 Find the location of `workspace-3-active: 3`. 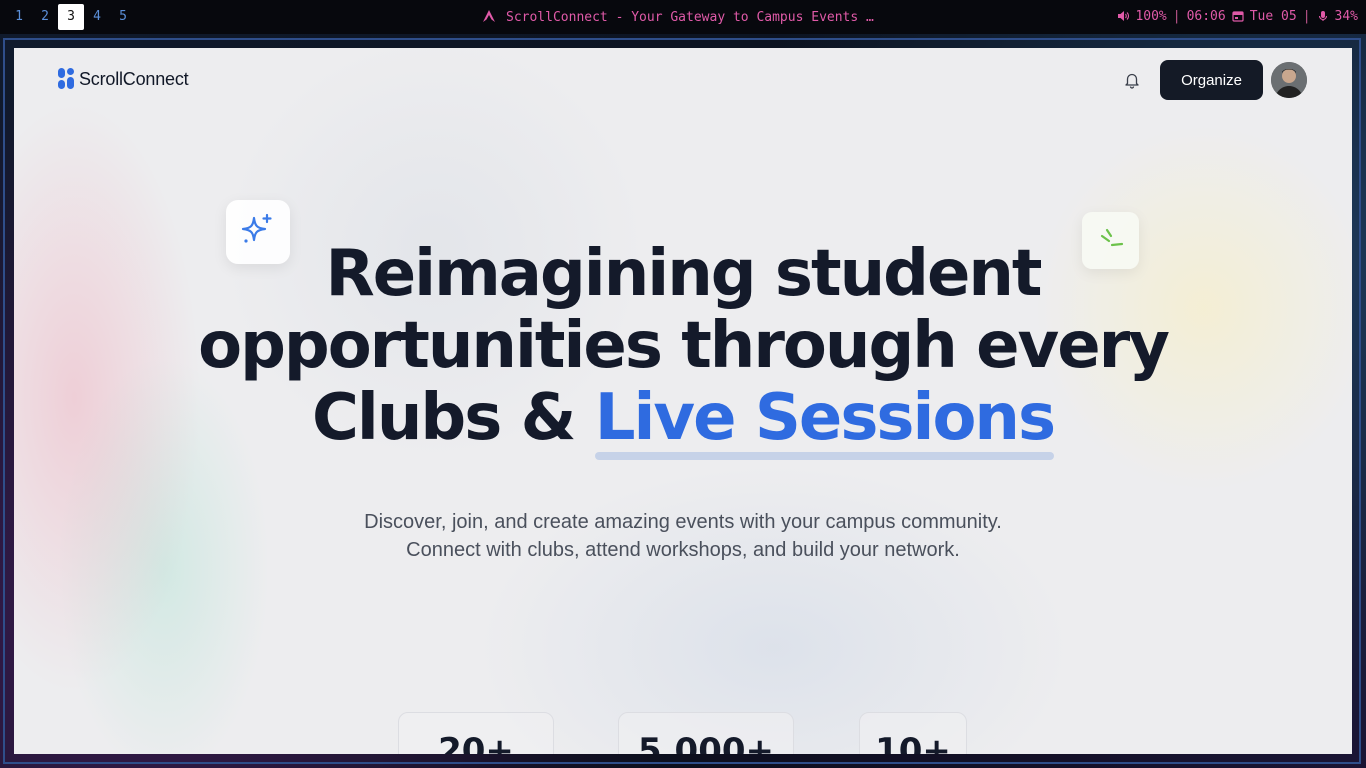

workspace-3-active: 3 is located at coordinates (71, 17).